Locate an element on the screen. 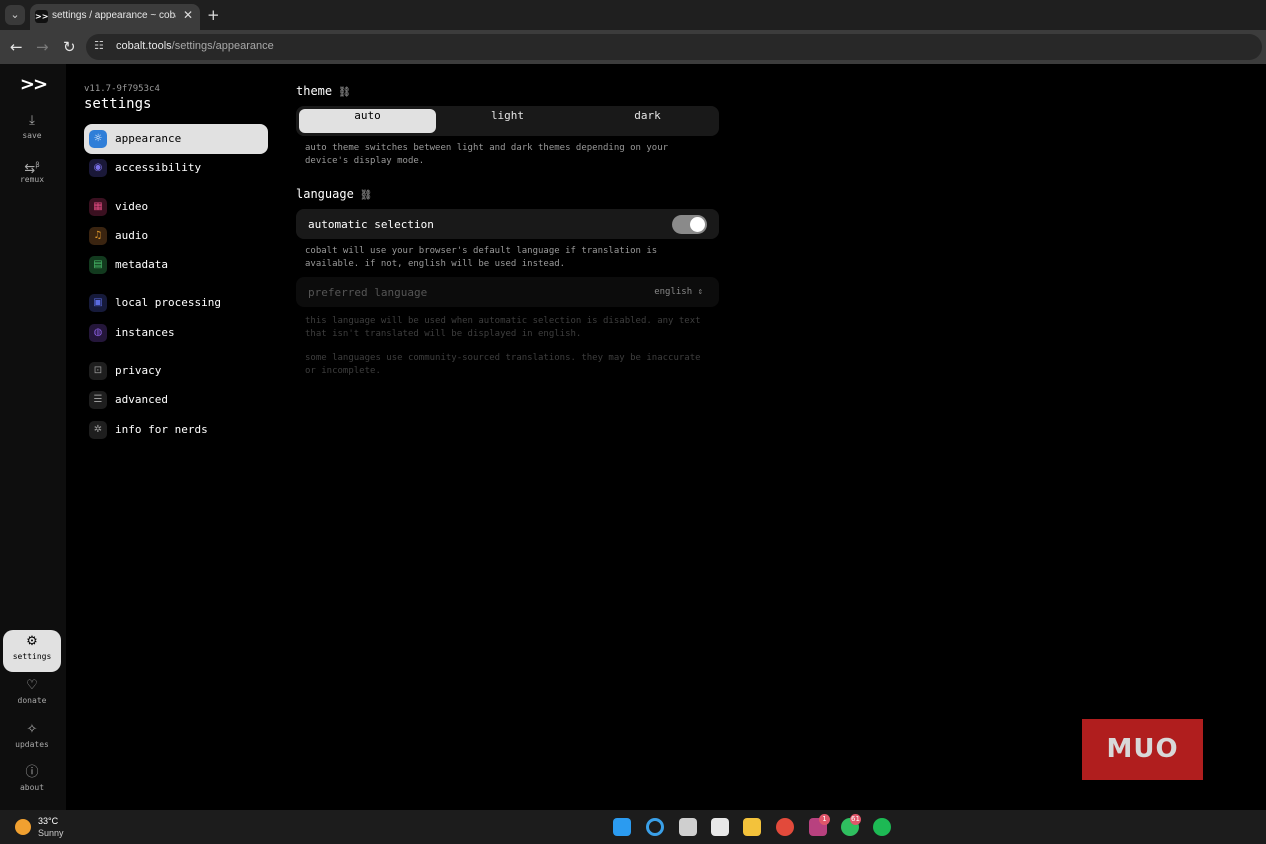 Image resolution: width=1266 pixels, height=844 pixels. rail-item-save: ⤓ save is located at coordinates (32, 130).